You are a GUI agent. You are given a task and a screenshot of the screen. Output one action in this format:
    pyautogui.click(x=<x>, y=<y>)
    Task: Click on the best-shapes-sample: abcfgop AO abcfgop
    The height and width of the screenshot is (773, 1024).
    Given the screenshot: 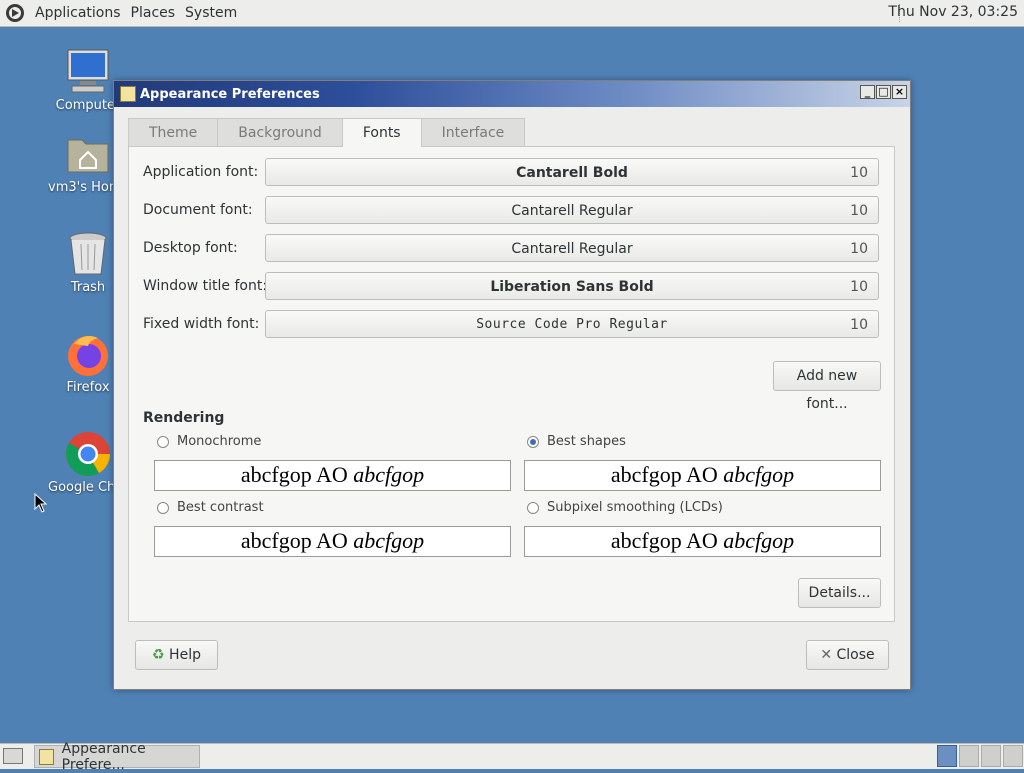 What is the action you would take?
    pyautogui.click(x=702, y=475)
    